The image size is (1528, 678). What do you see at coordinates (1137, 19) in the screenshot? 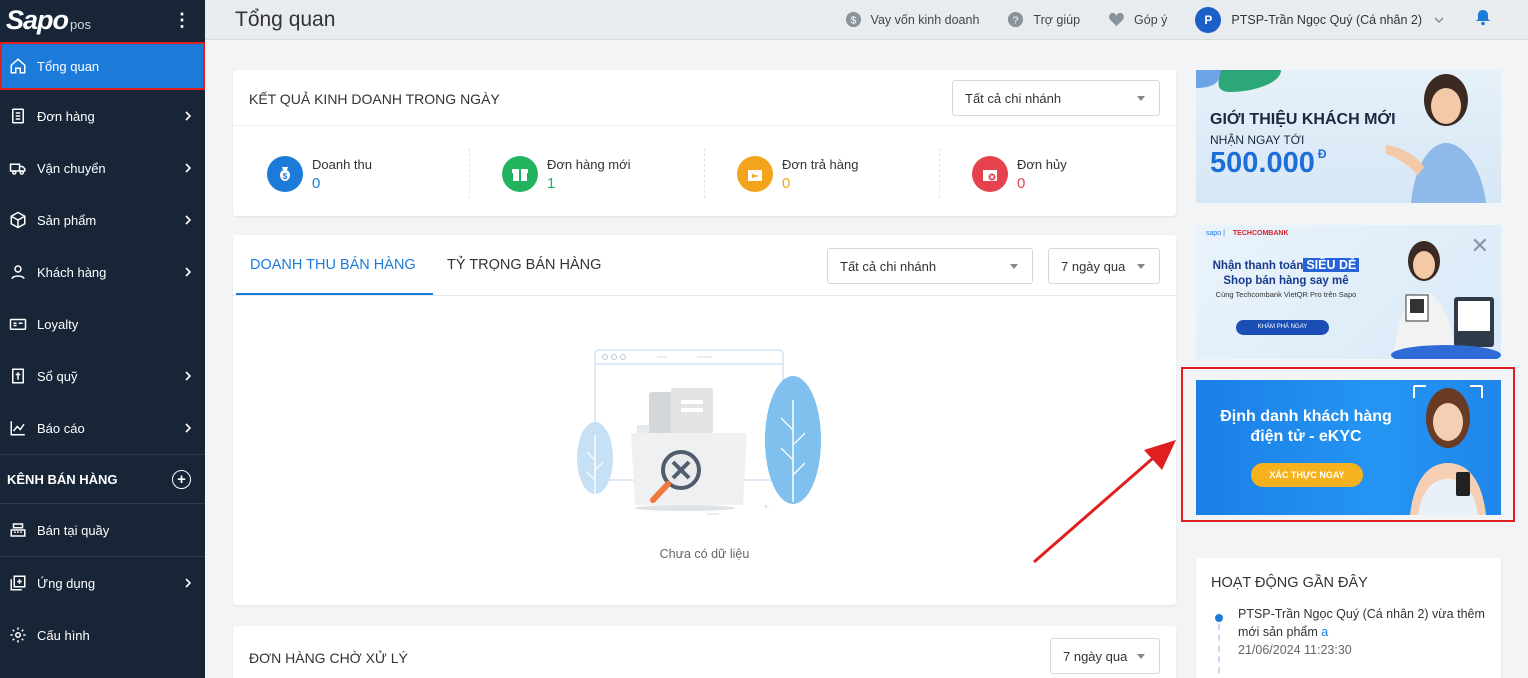
I see `feedback-link: Góp ý` at bounding box center [1137, 19].